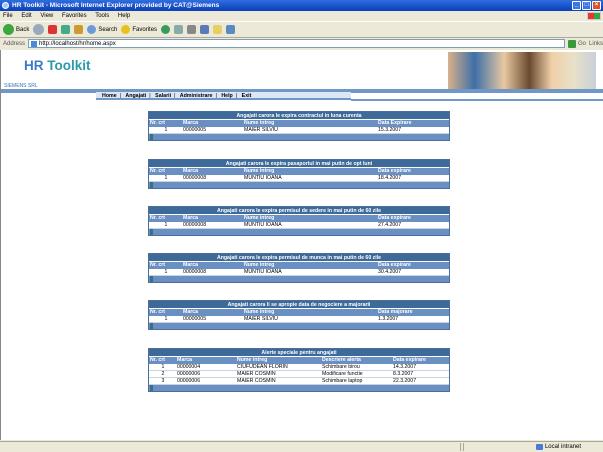 Image resolution: width=603 pixels, height=452 pixels. What do you see at coordinates (39, 29) in the screenshot?
I see `forward-arrow-icon` at bounding box center [39, 29].